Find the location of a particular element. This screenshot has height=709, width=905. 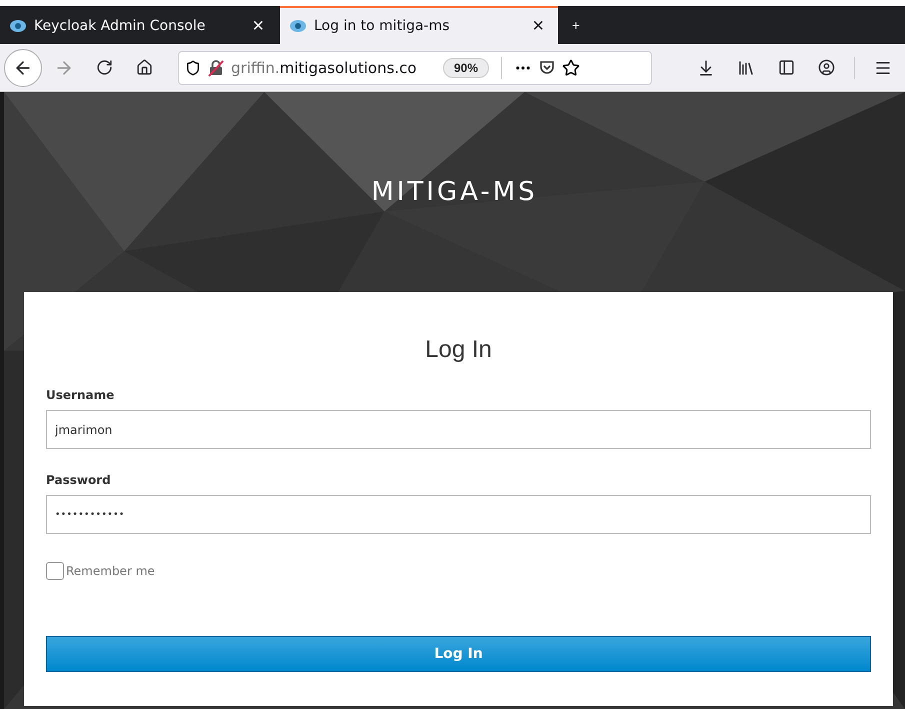

url-text: griffin.mitigasolutions.co is located at coordinates (324, 67).